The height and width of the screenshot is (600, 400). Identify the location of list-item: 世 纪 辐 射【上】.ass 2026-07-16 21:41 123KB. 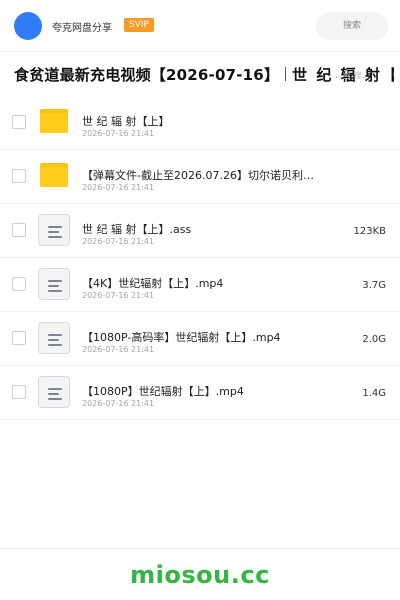
(200, 231).